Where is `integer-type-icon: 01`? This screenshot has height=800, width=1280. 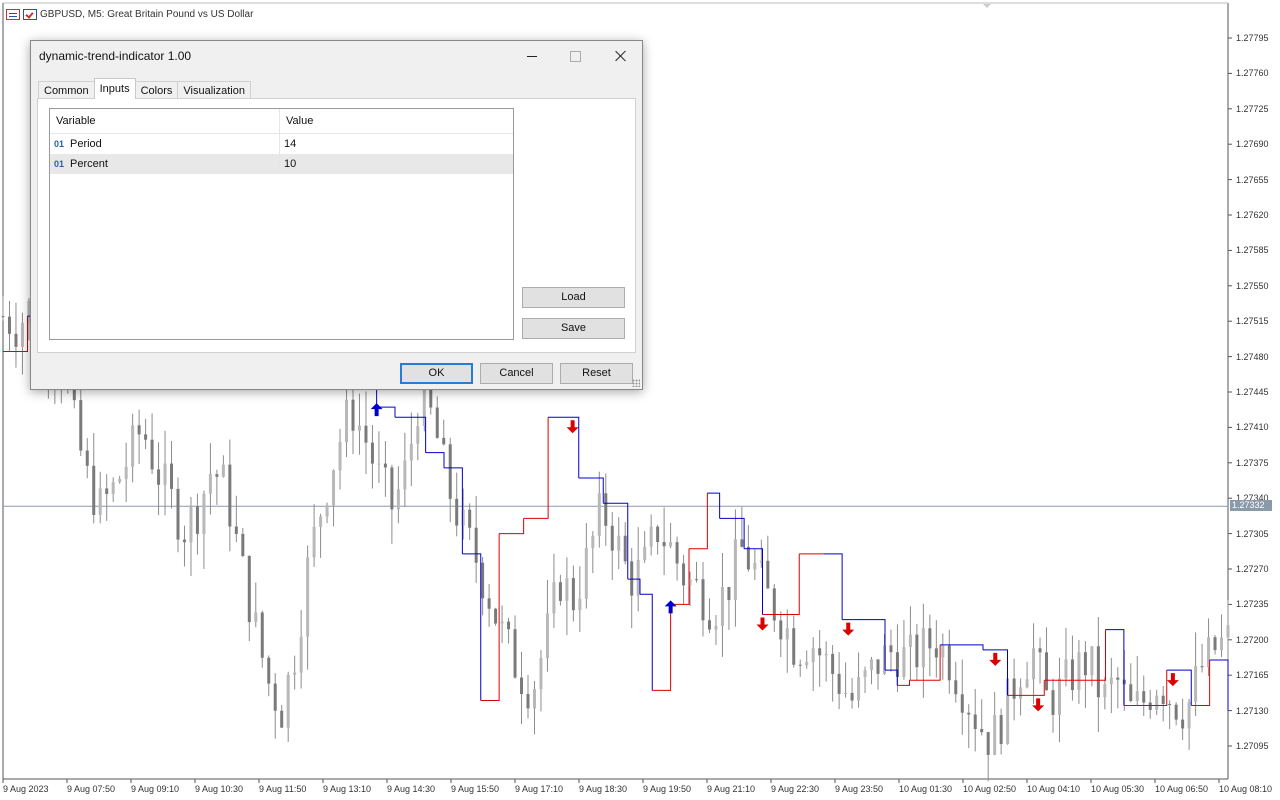 integer-type-icon: 01 is located at coordinates (59, 144).